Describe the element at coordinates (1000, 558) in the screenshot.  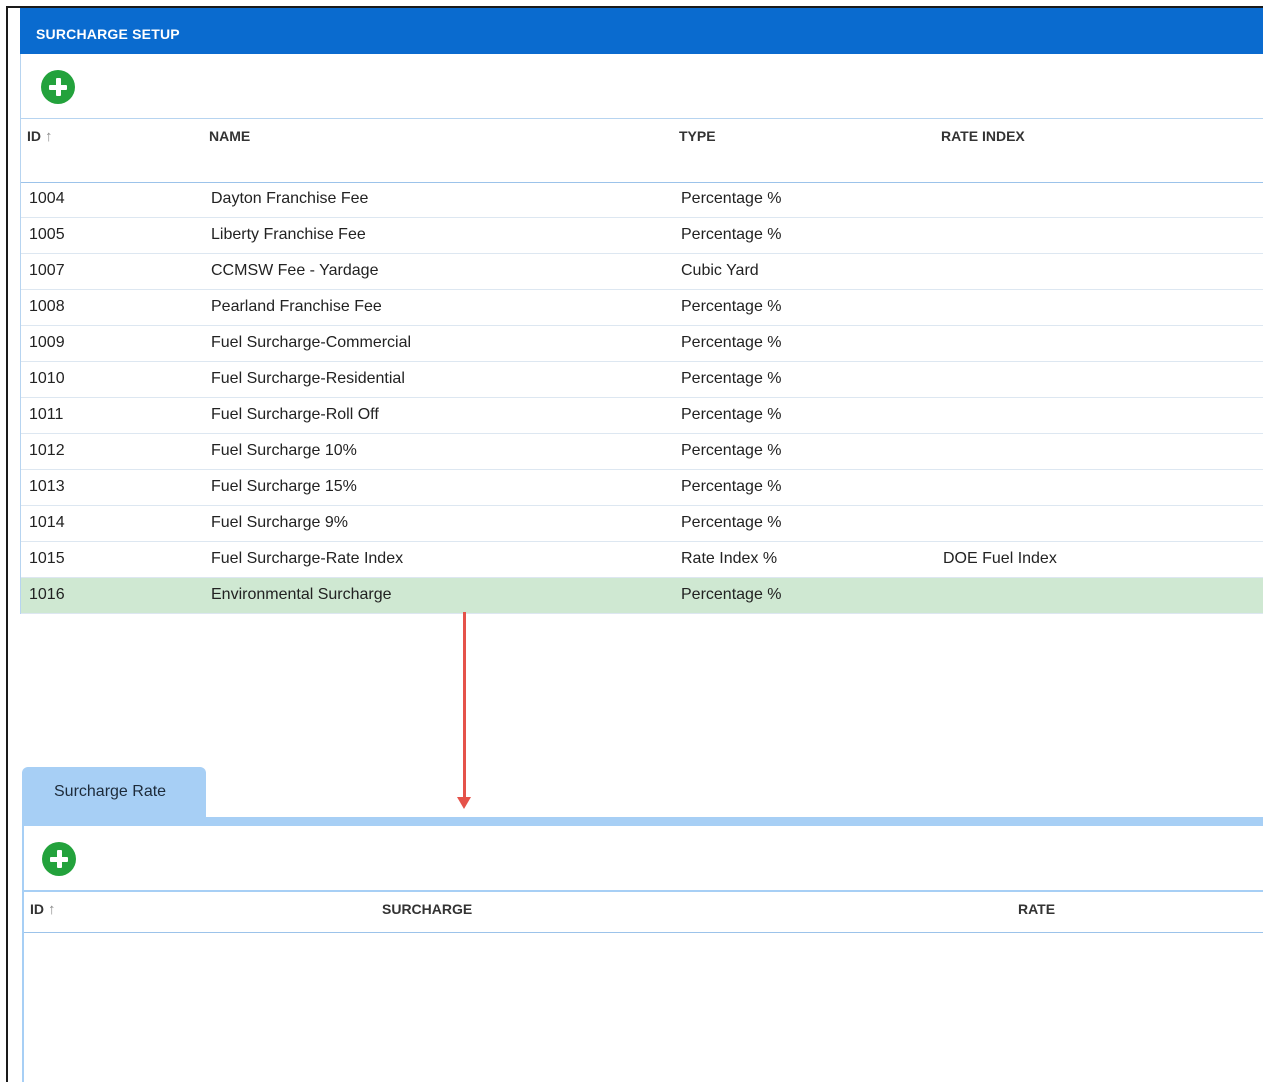
I see `cell-rate-index: DOE Fuel Index` at that location.